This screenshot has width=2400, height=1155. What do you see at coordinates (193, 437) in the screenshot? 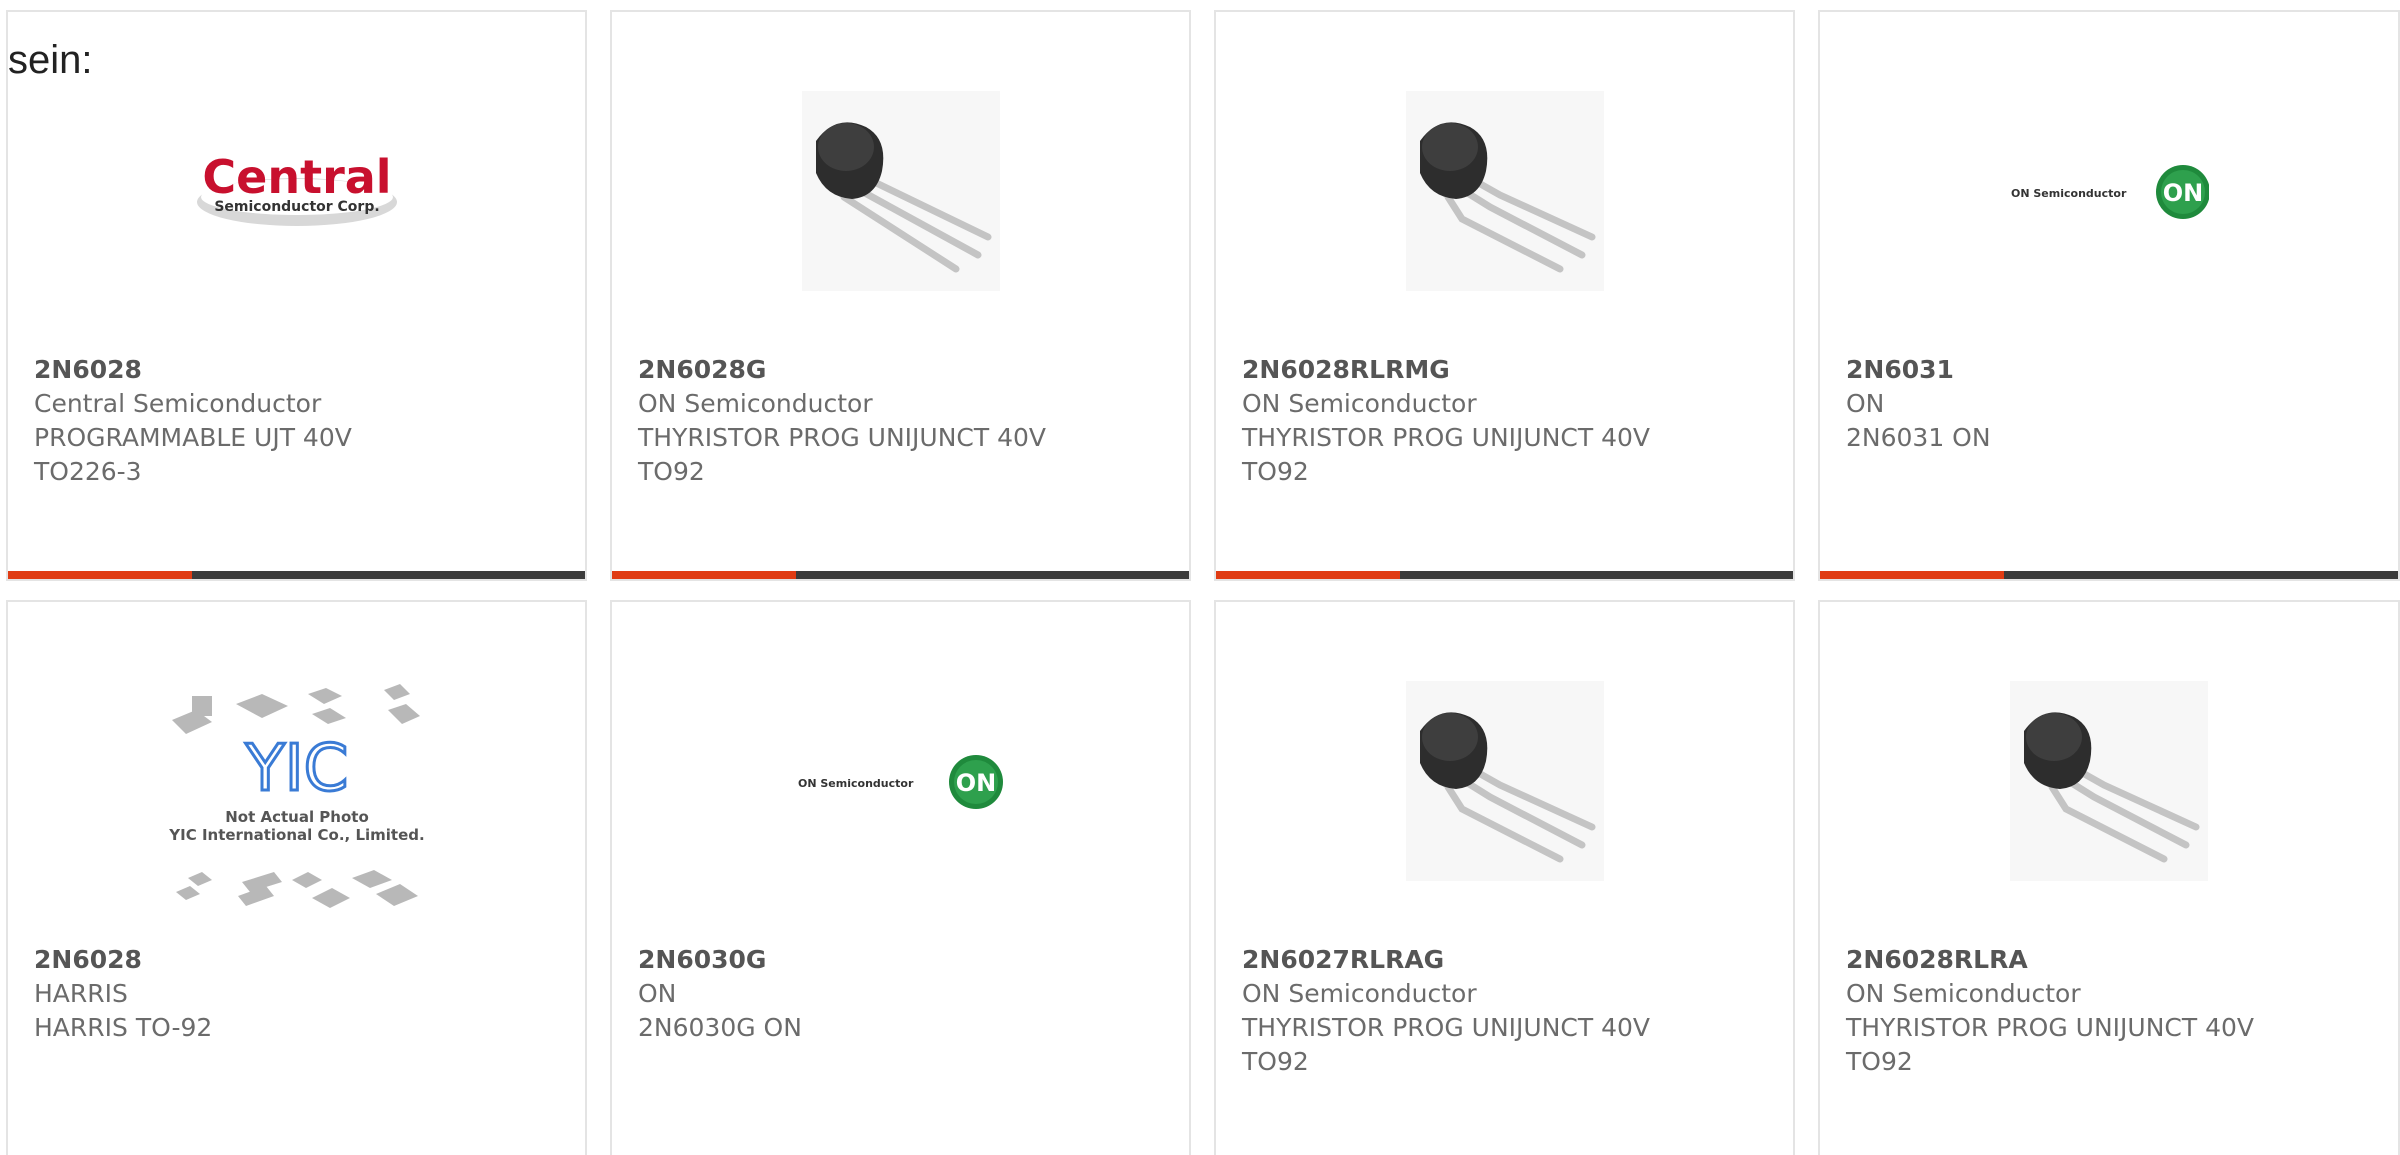
I see `description: PROGRAMMABLE UJT 40V` at bounding box center [193, 437].